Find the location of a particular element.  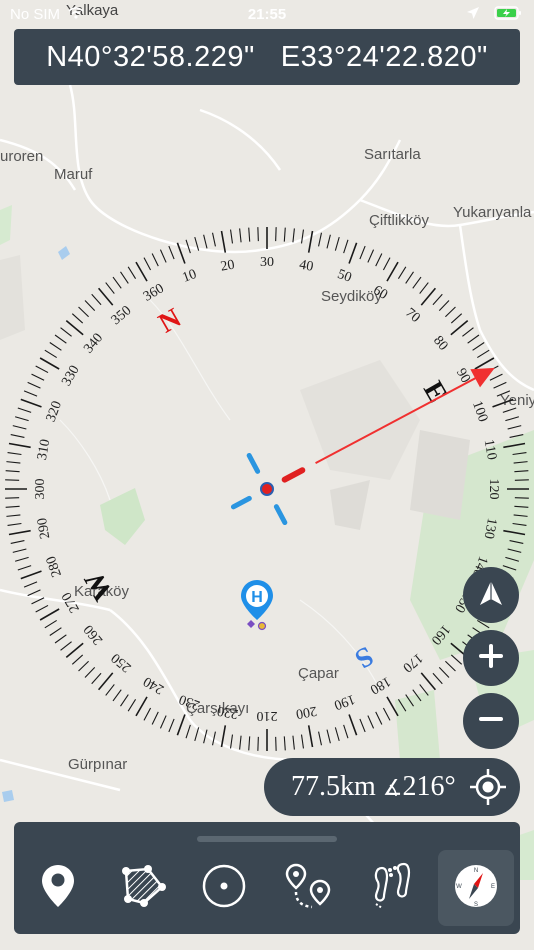

location-pin-tool is located at coordinates (58, 888).